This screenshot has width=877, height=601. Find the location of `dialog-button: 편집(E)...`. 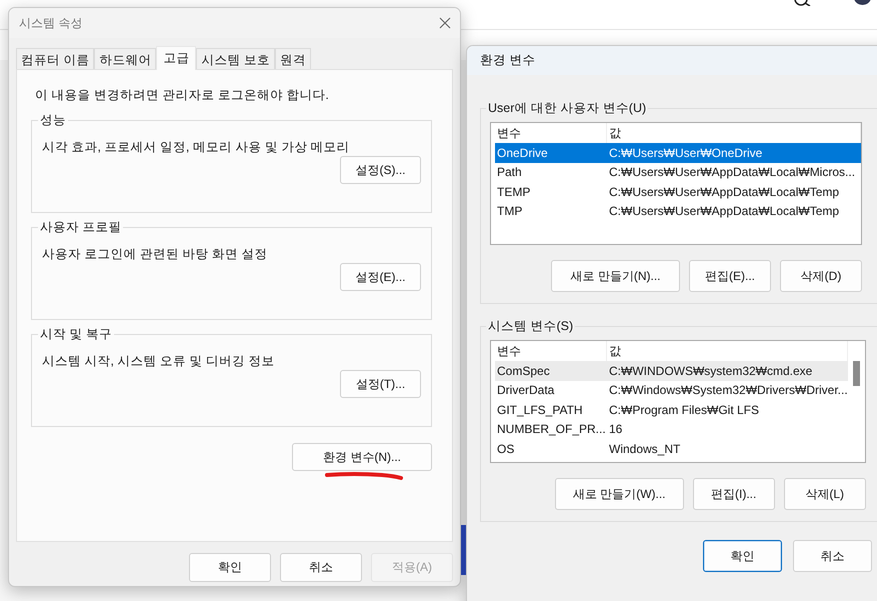

dialog-button: 편집(E)... is located at coordinates (730, 276).